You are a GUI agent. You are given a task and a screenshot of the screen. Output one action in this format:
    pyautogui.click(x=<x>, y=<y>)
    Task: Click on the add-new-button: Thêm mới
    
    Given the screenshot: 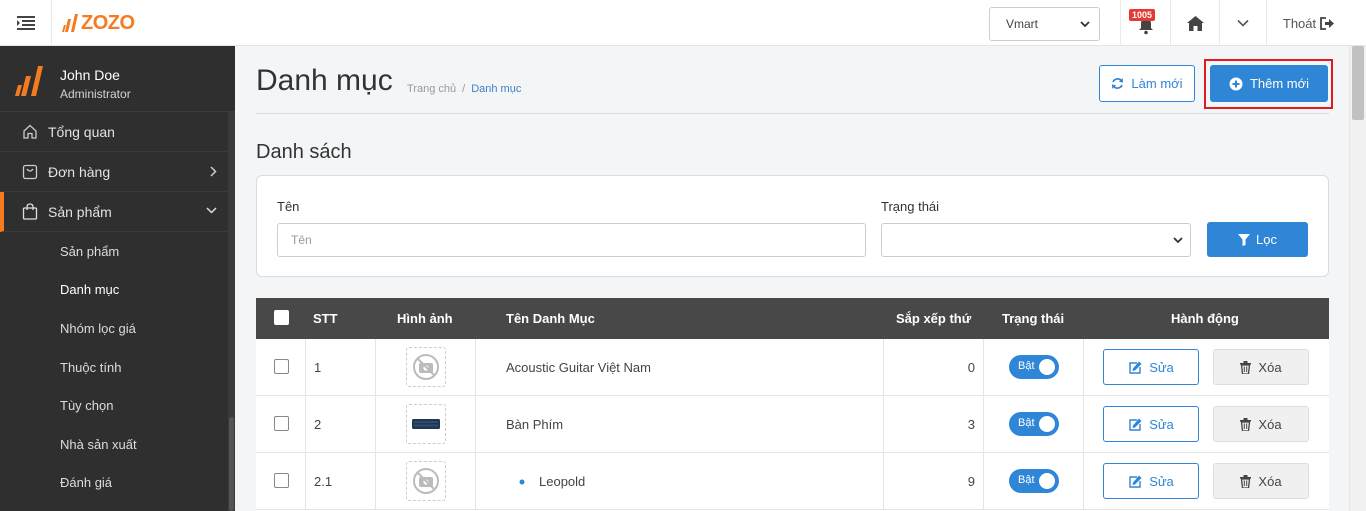 What is the action you would take?
    pyautogui.click(x=1269, y=83)
    